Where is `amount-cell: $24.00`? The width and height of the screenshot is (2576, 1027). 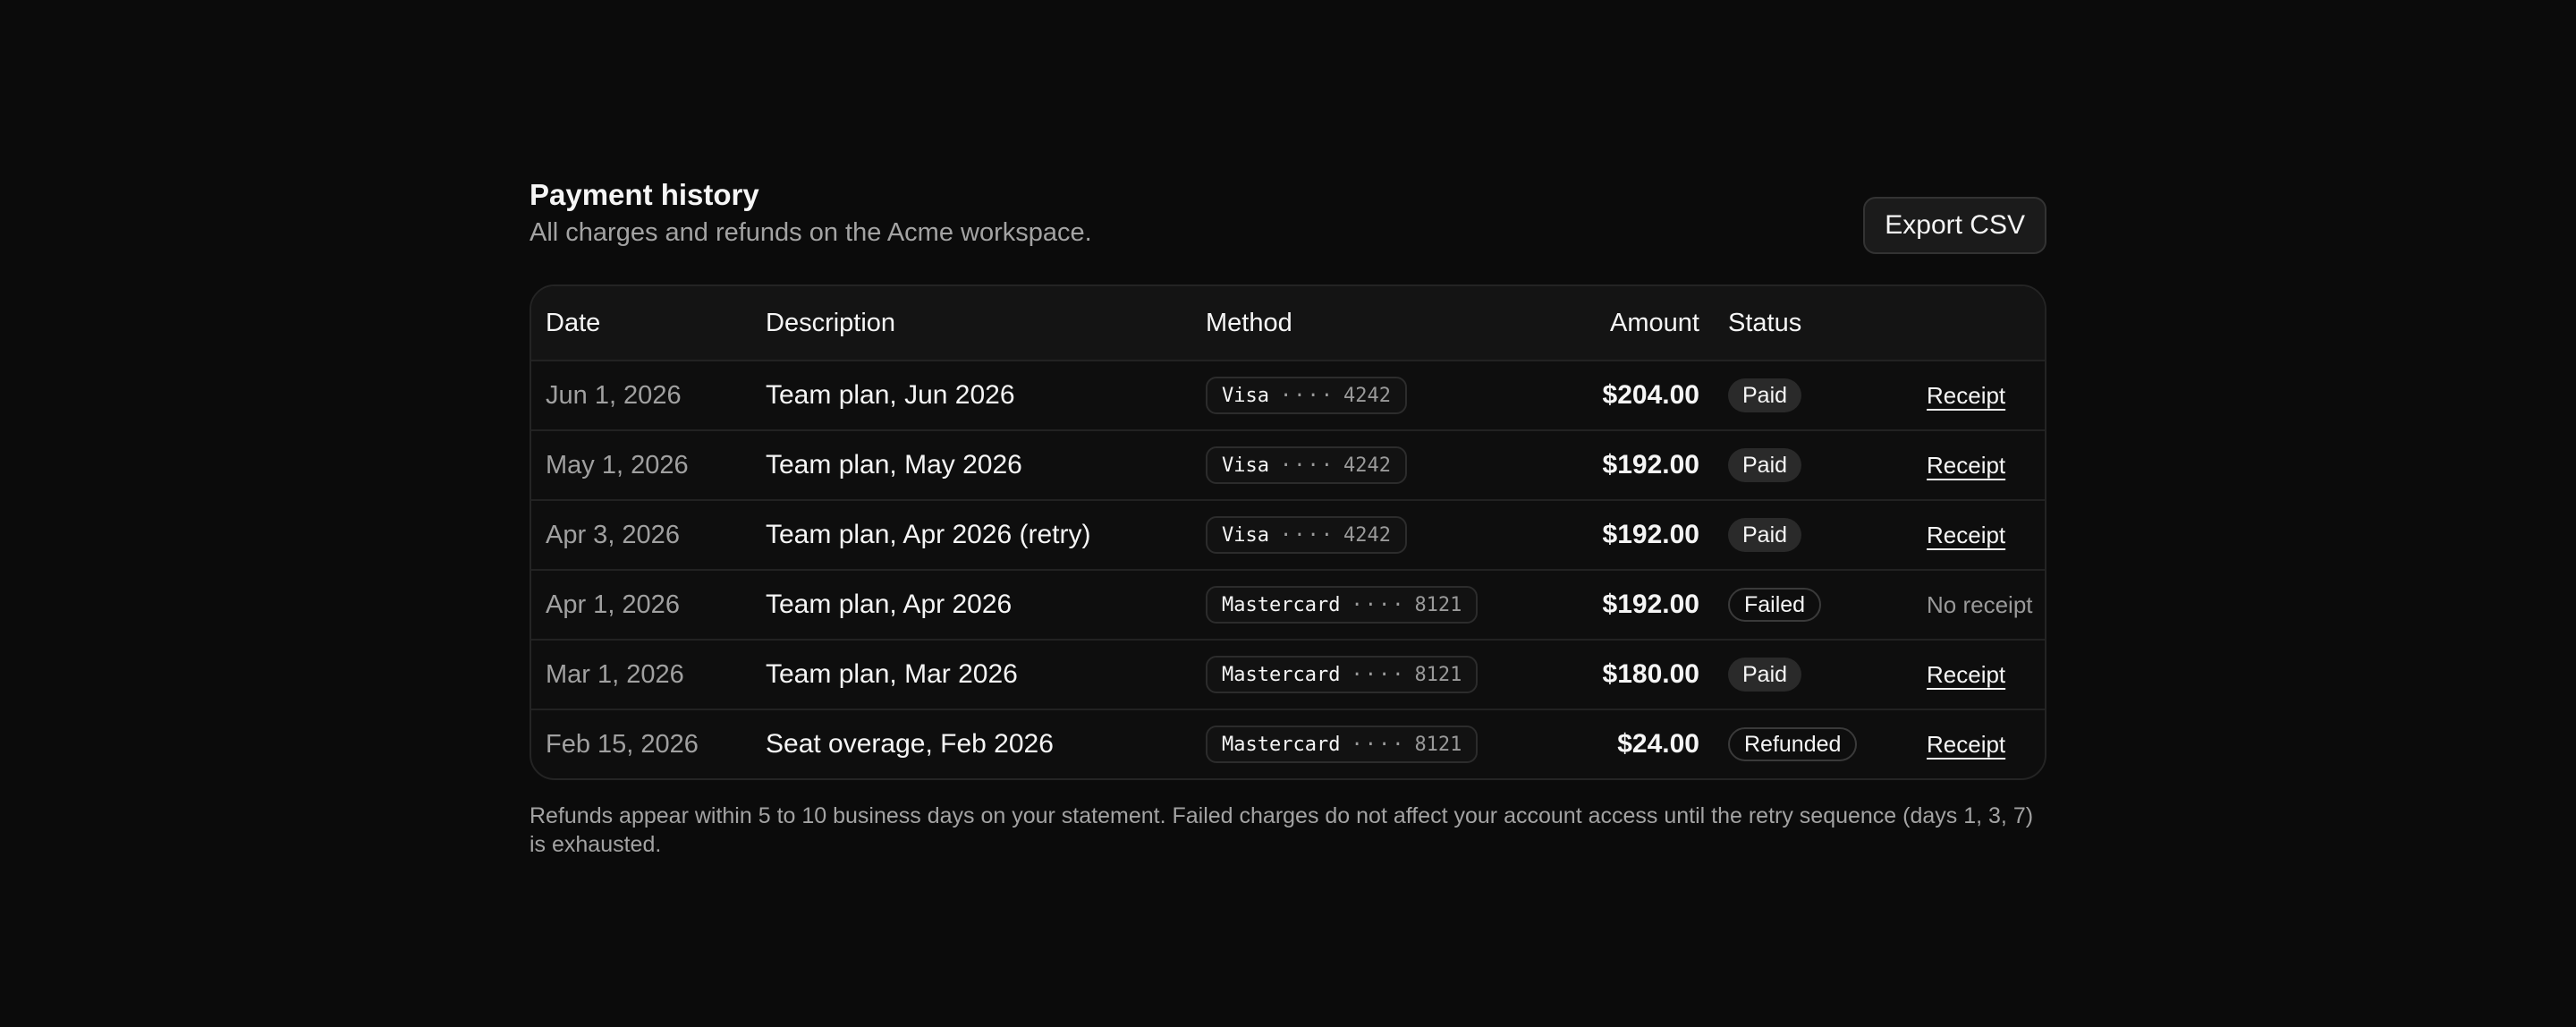 amount-cell: $24.00 is located at coordinates (1658, 744).